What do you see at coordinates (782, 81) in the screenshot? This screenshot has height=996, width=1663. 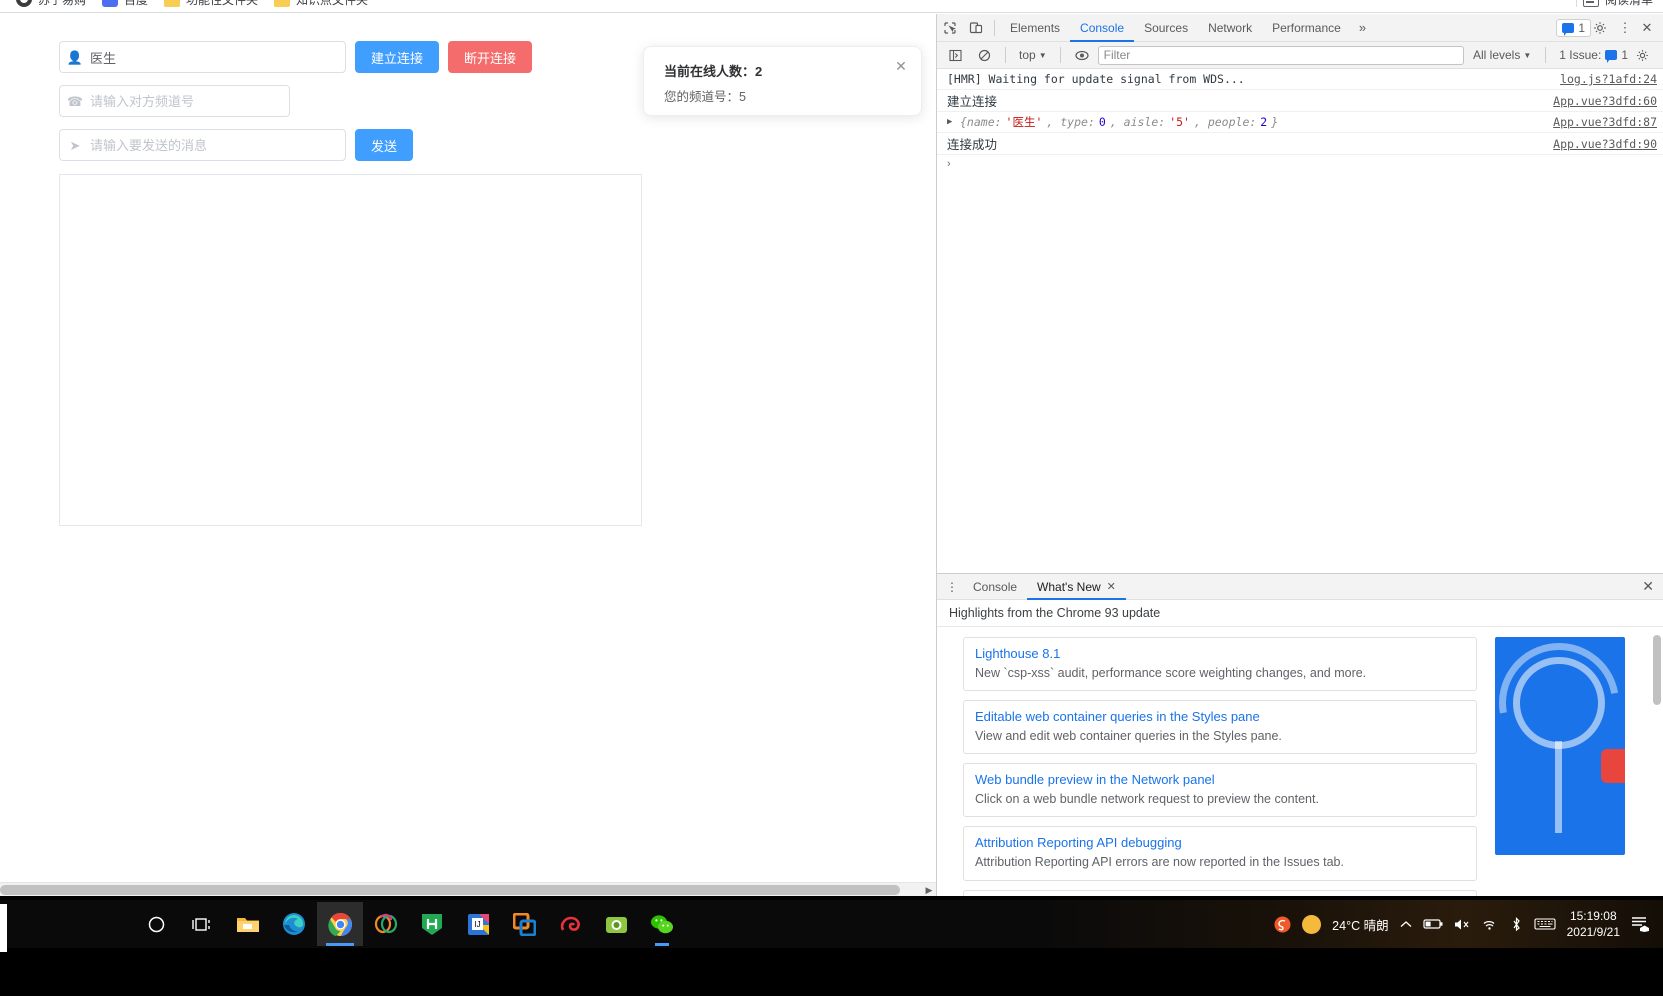 I see `online-count-toast: 当前在线人数：2 您的频道号：5 ✕` at bounding box center [782, 81].